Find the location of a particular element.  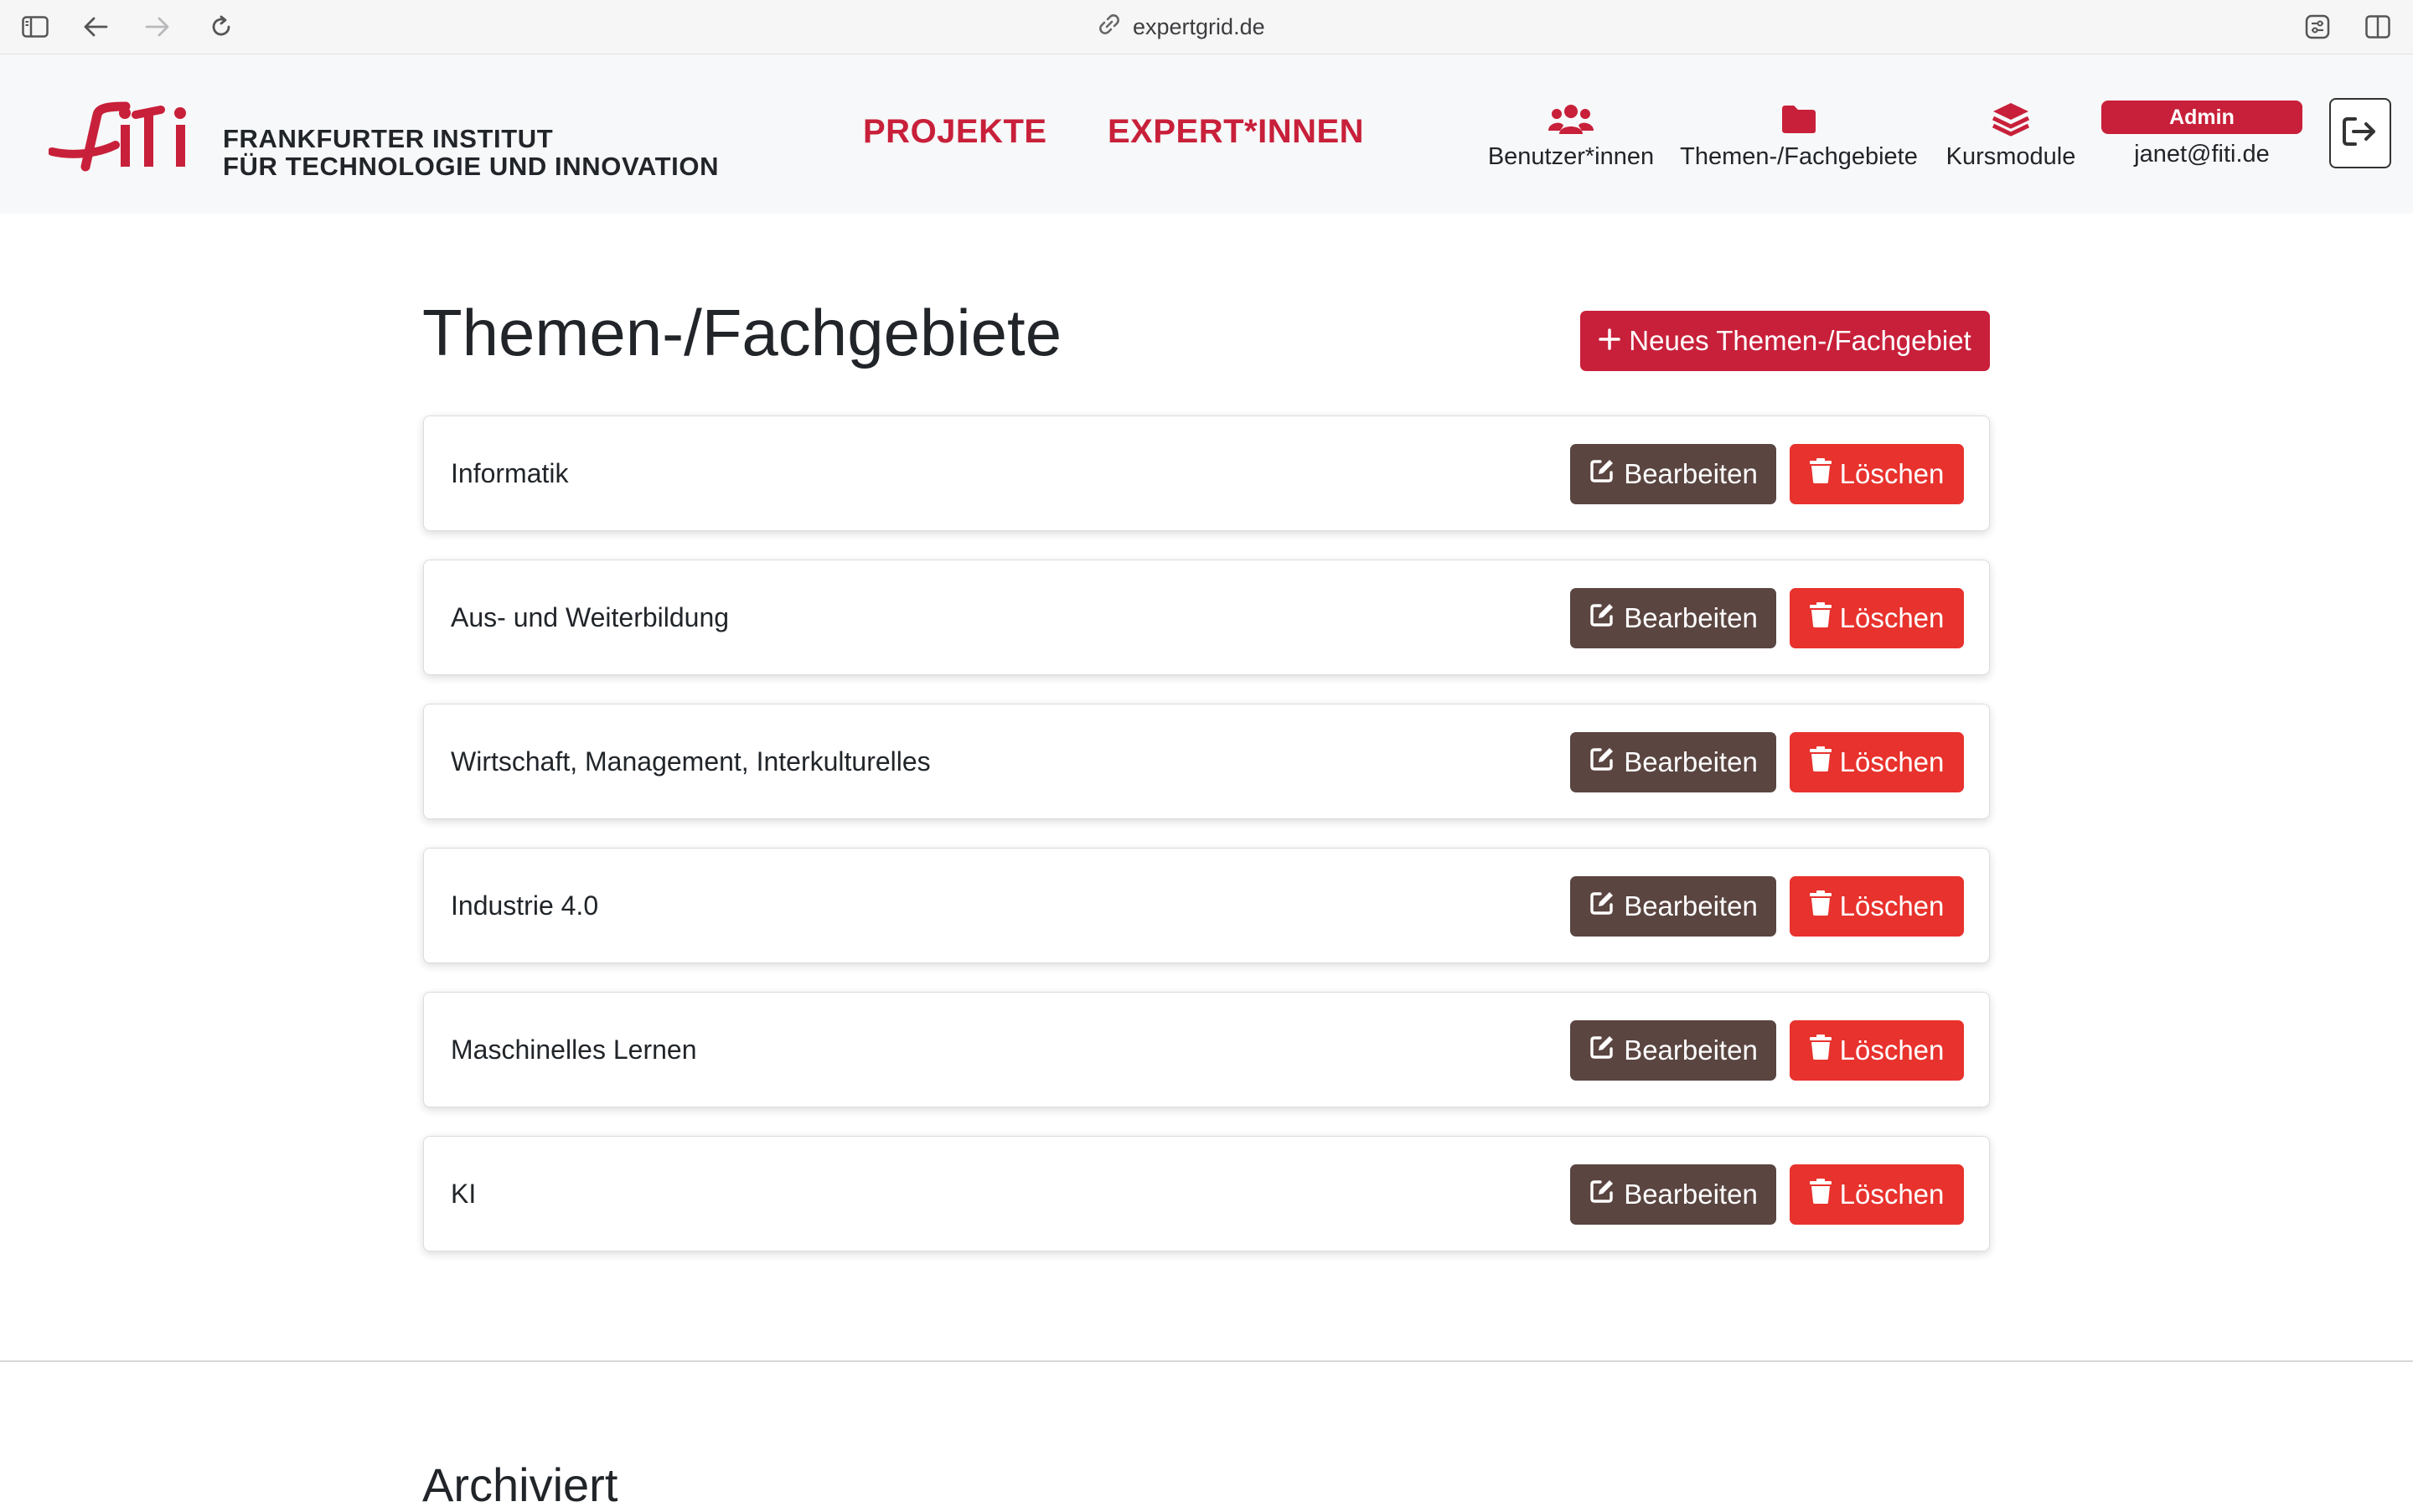

nav-projekte: PROJEKTE is located at coordinates (955, 132).